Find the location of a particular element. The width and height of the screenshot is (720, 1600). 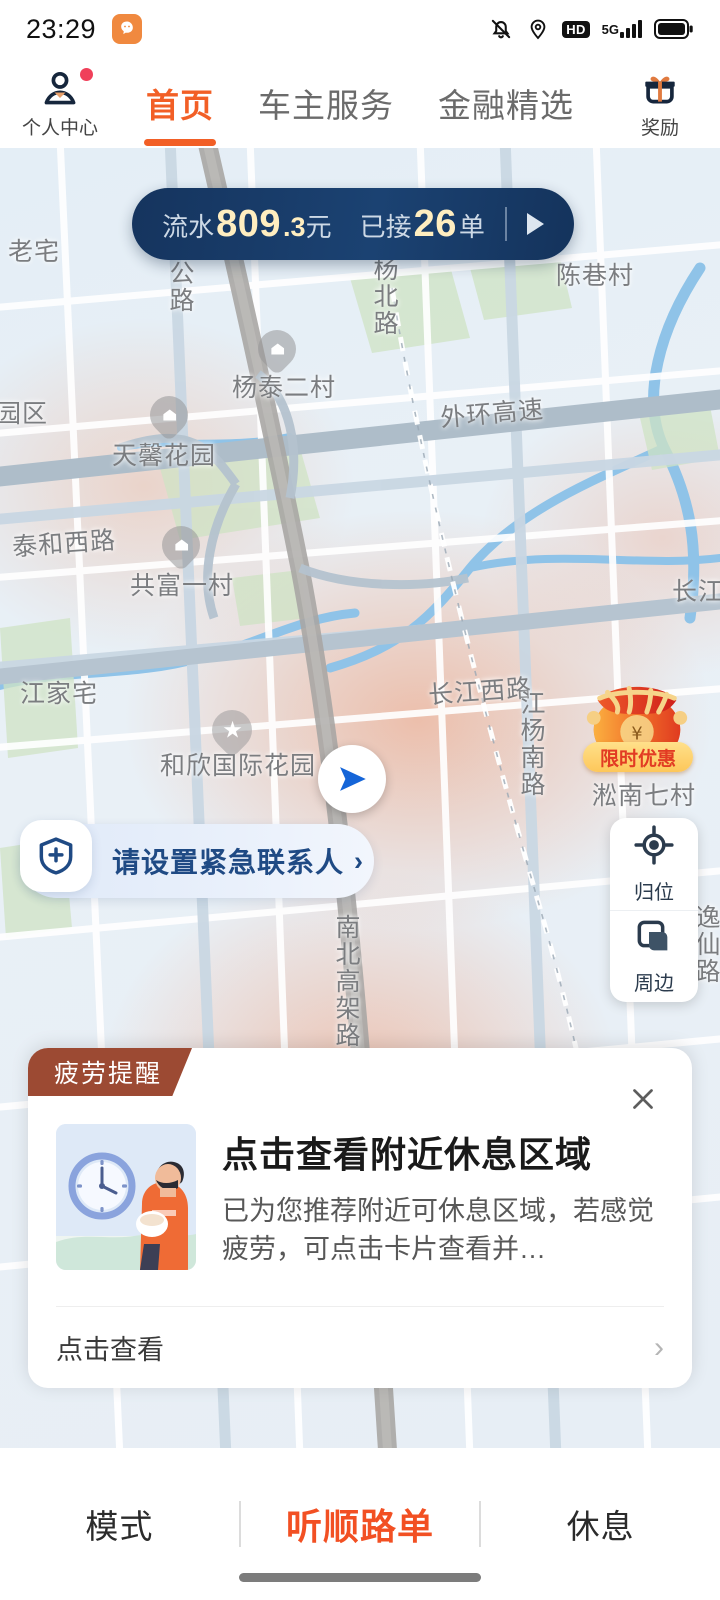

rest-button: 休息 is located at coordinates (600, 1524).